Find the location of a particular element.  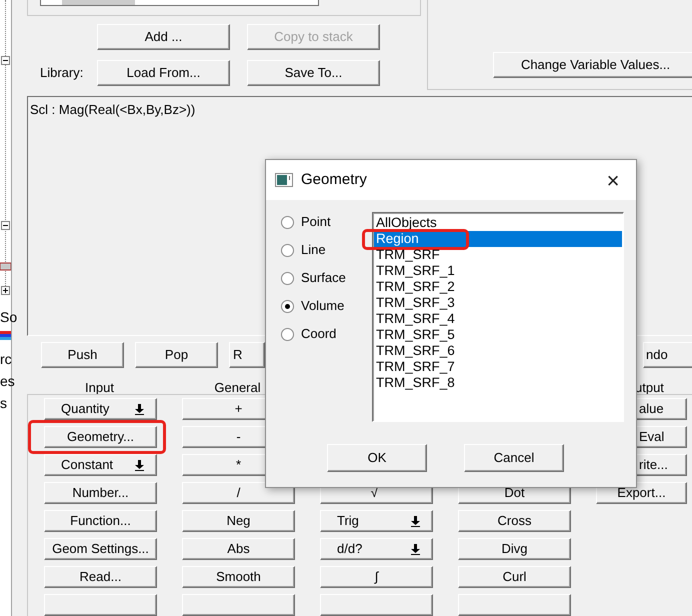

calculator-button: / is located at coordinates (238, 493).